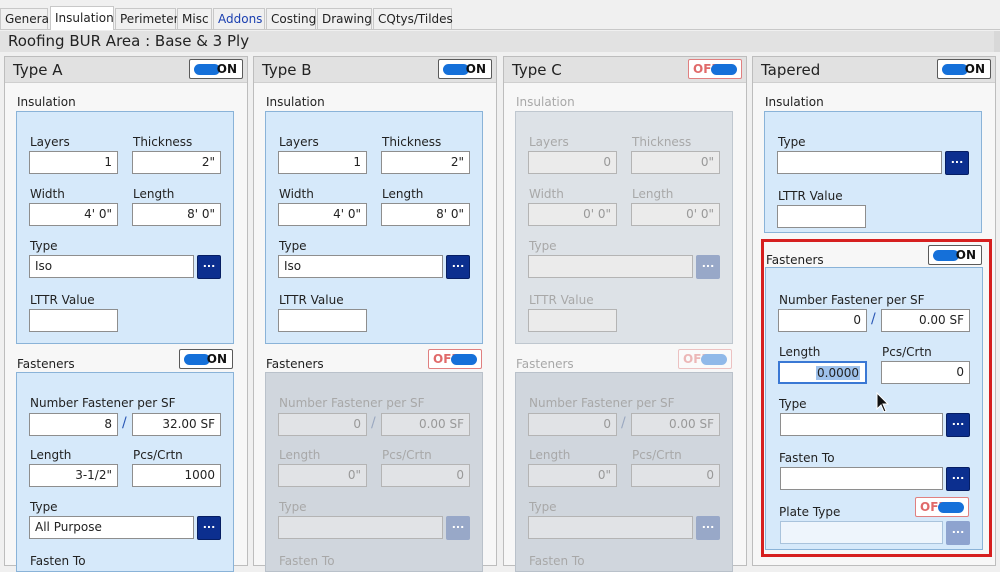 The image size is (1000, 572). I want to click on type-label: Type, so click(543, 246).